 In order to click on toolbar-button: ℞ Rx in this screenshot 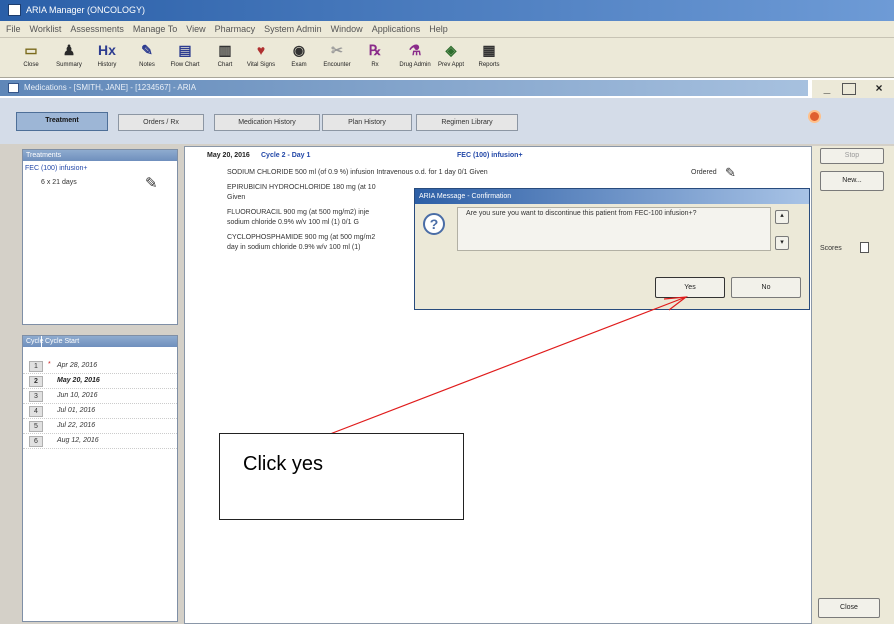, I will do `click(375, 56)`.